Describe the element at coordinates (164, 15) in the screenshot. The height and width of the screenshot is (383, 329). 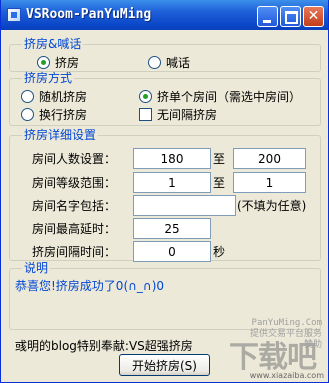
I see `title-bar: VSRoom-PanYuMing ✕` at that location.